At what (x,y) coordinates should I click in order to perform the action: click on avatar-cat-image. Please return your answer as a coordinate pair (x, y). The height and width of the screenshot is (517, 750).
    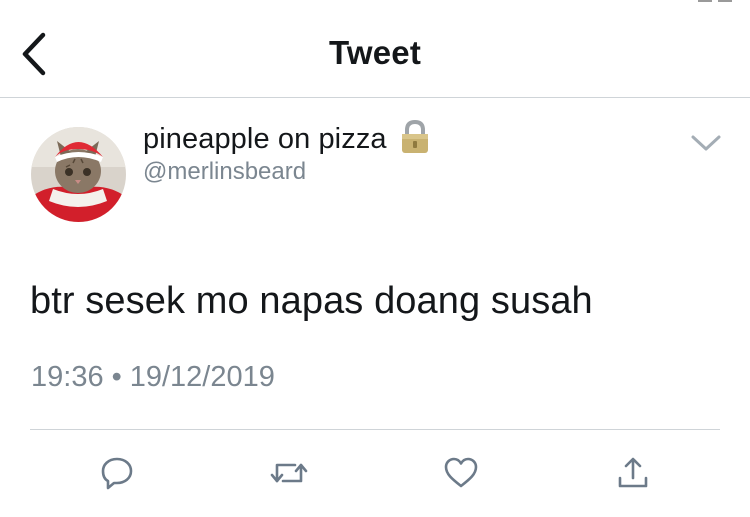
    Looking at the image, I should click on (78, 174).